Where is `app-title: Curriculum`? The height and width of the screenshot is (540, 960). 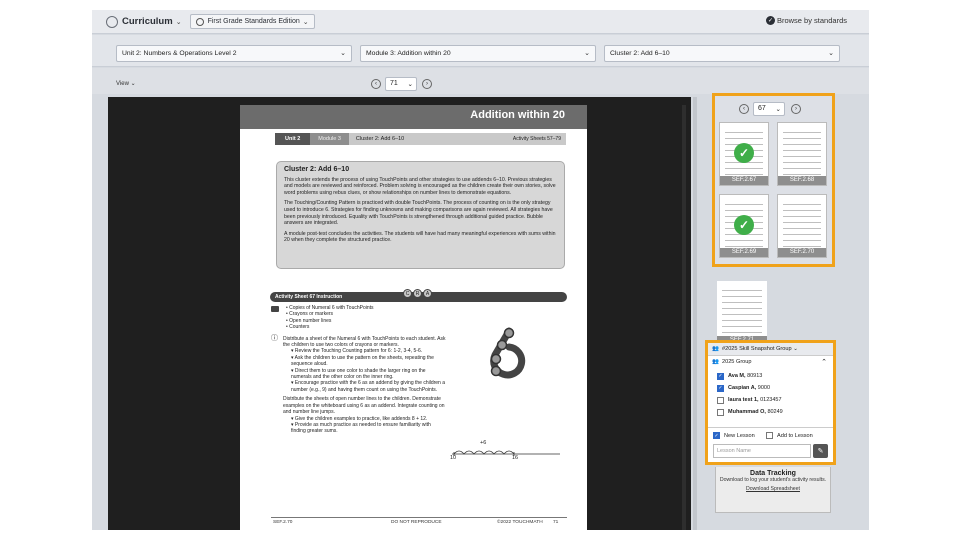
app-title: Curriculum is located at coordinates (147, 21).